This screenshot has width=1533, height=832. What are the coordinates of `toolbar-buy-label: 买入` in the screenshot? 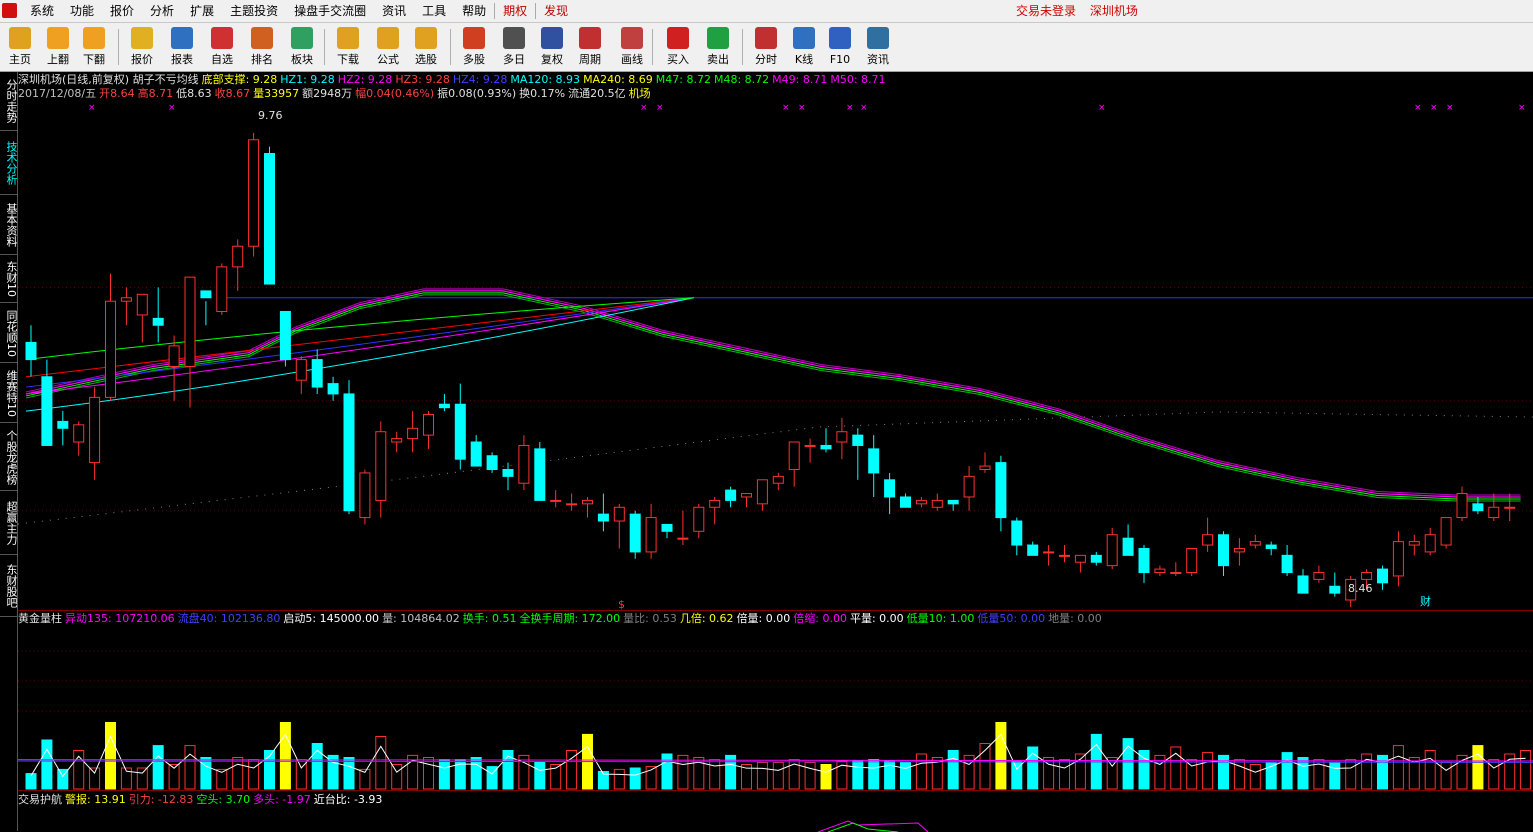 It's located at (678, 59).